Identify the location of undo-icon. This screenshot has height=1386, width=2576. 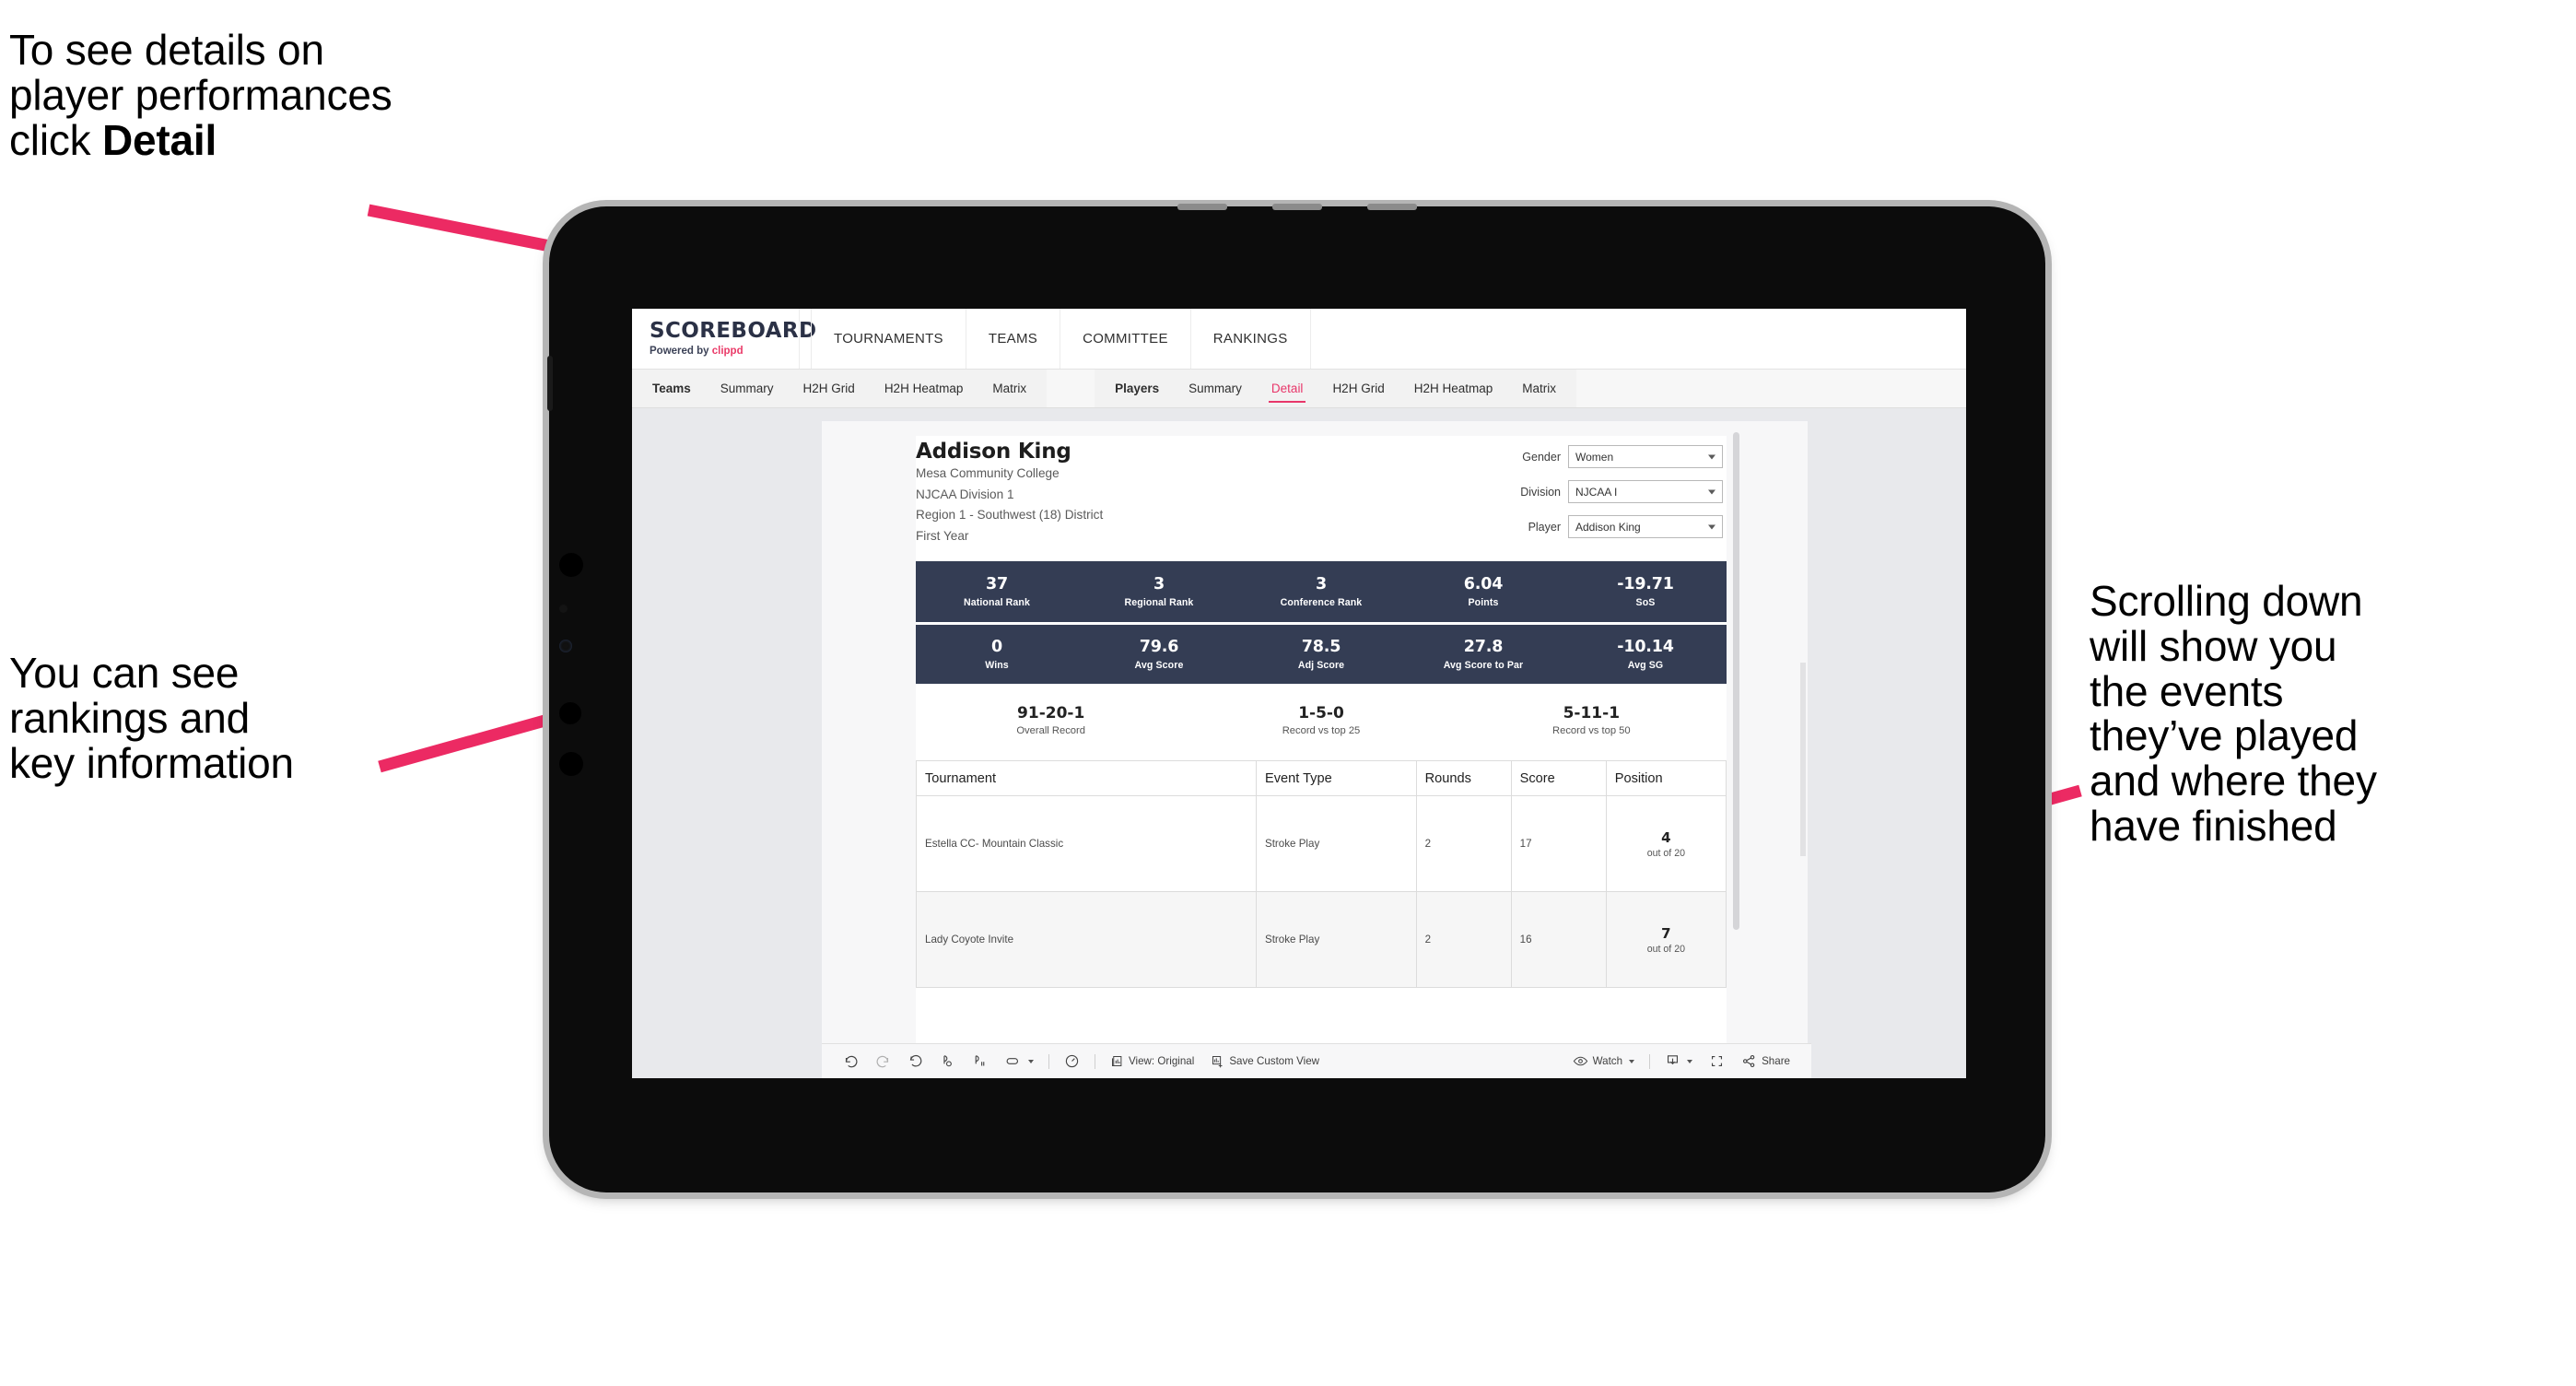
(851, 1061).